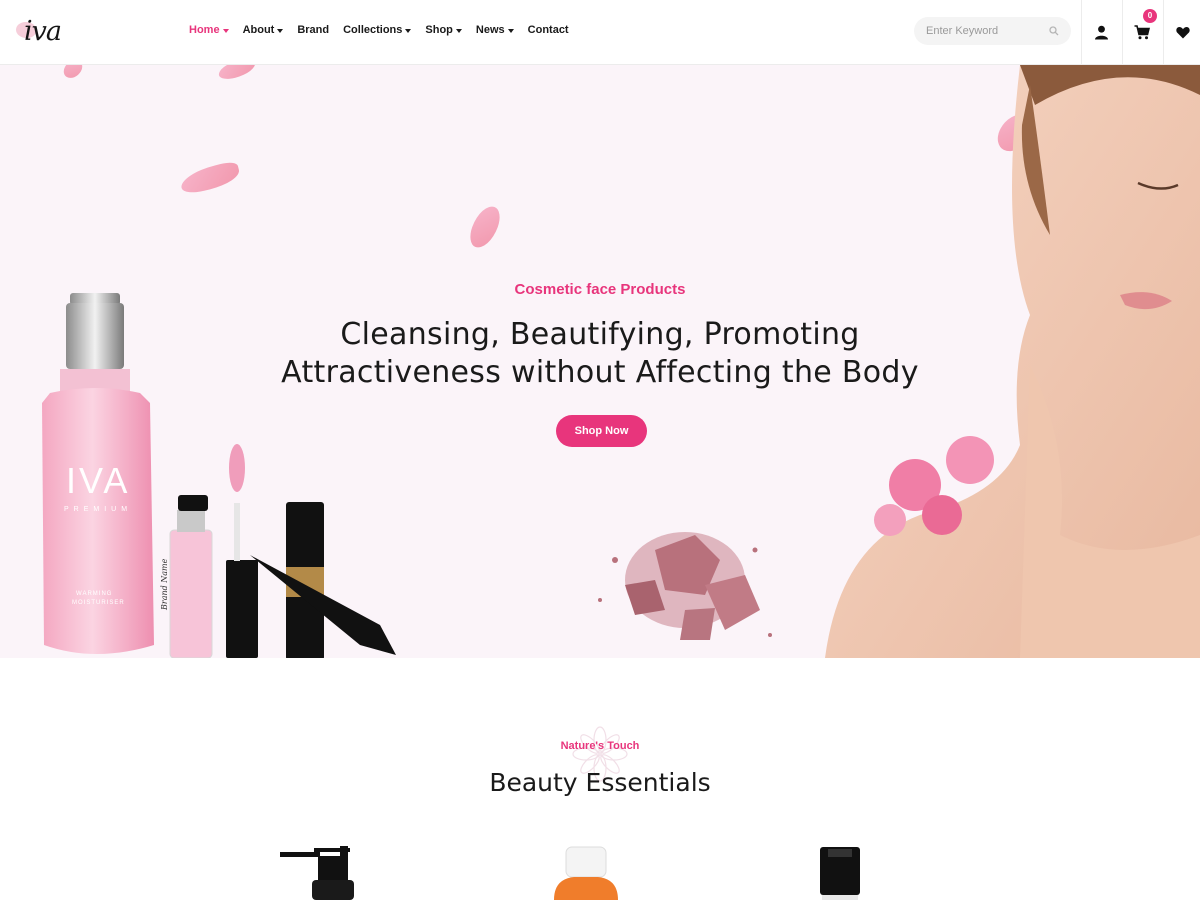 The image size is (1200, 900). I want to click on nav-label: Shop, so click(439, 30).